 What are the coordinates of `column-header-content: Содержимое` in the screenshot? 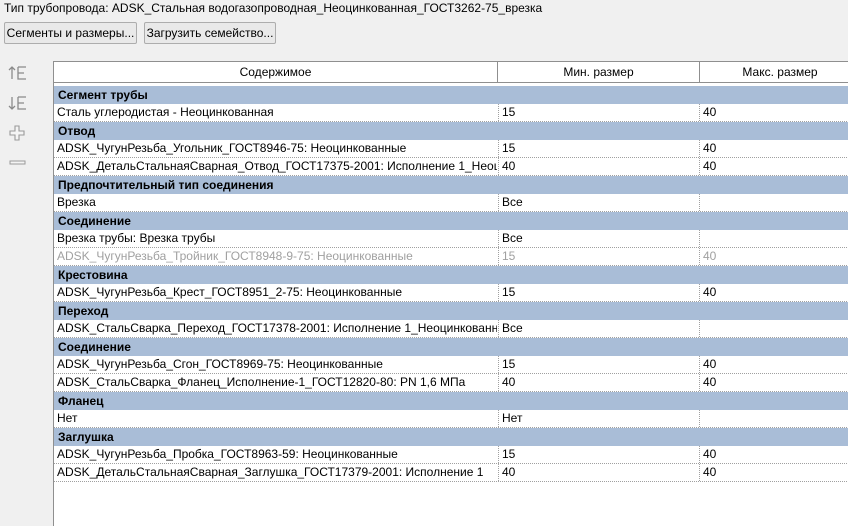 It's located at (276, 72).